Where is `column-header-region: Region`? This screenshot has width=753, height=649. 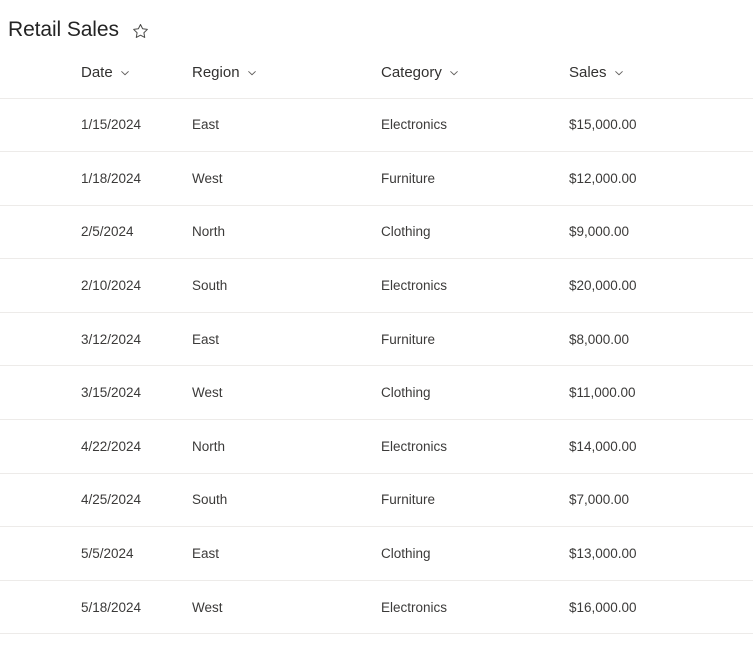 column-header-region: Region is located at coordinates (279, 73).